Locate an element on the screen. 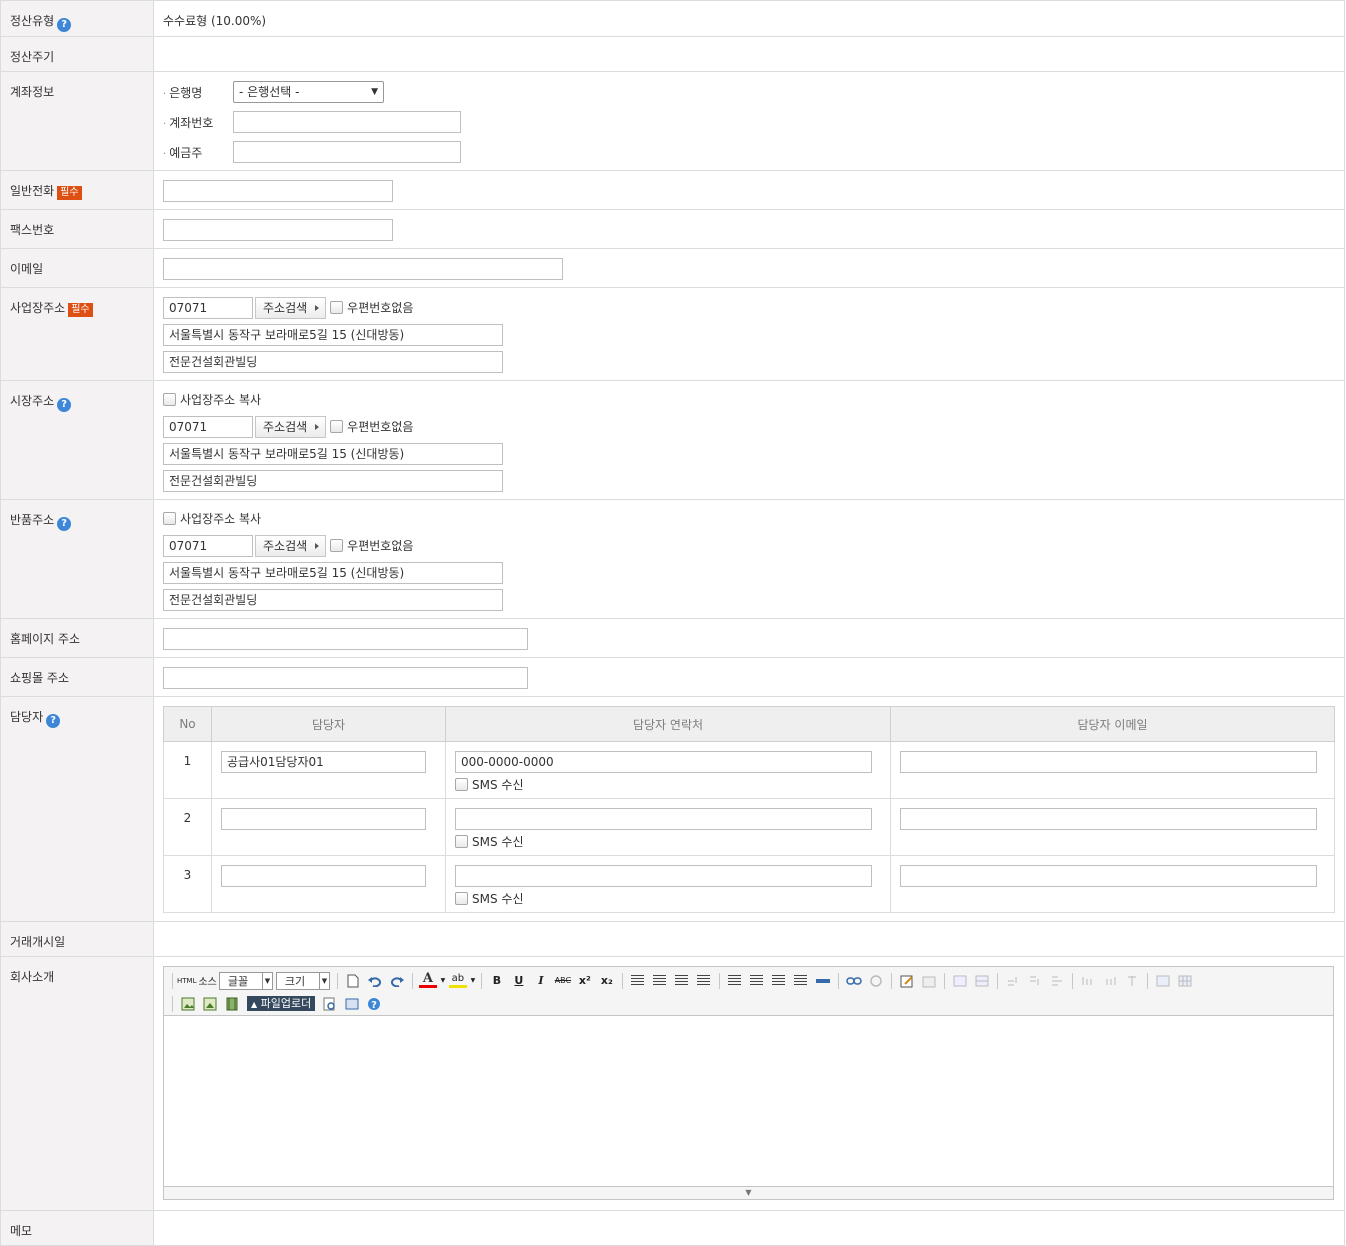 The image size is (1346, 1246). undo-icon is located at coordinates (375, 981).